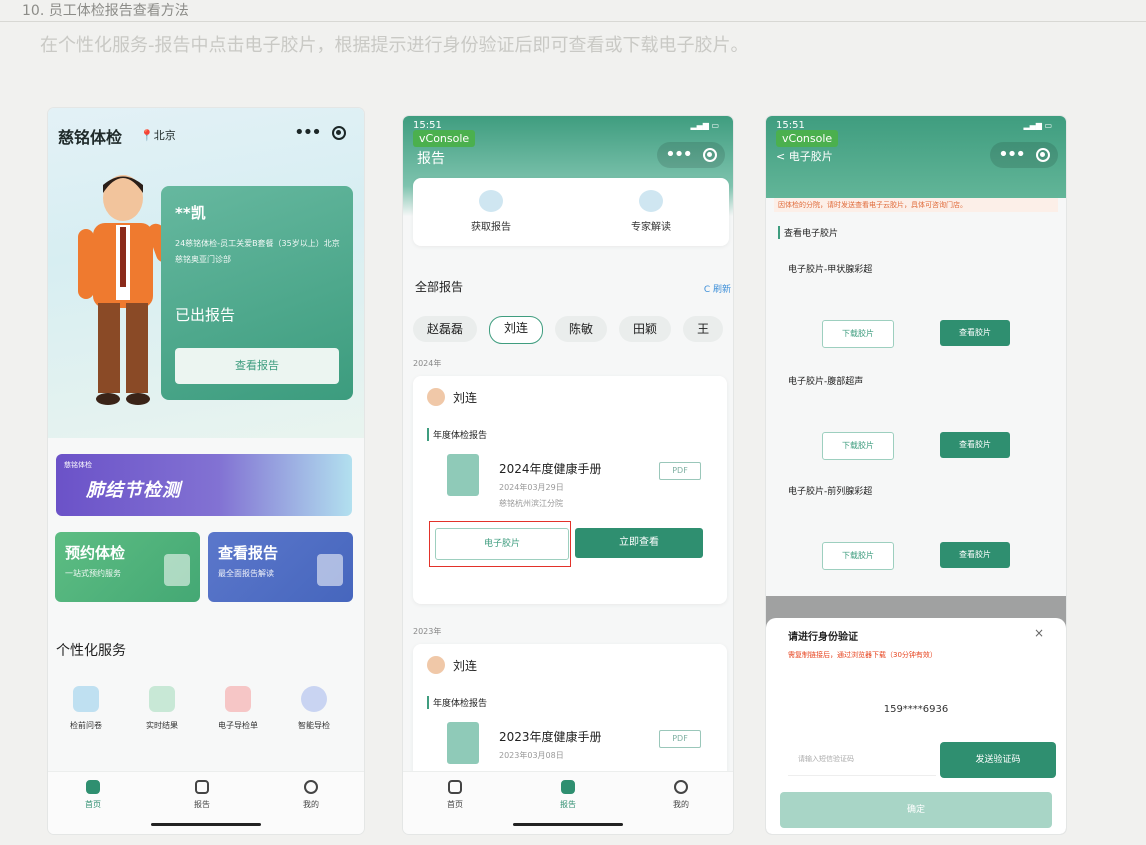  What do you see at coordinates (465, 397) in the screenshot?
I see `person-name: 刘连` at bounding box center [465, 397].